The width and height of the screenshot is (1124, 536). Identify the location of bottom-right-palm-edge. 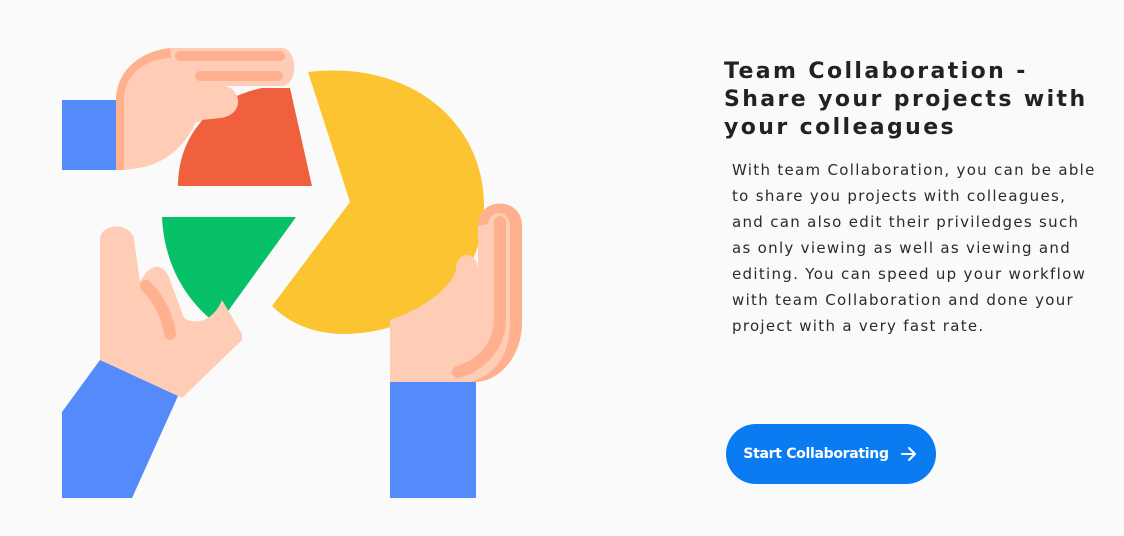
(410, 352).